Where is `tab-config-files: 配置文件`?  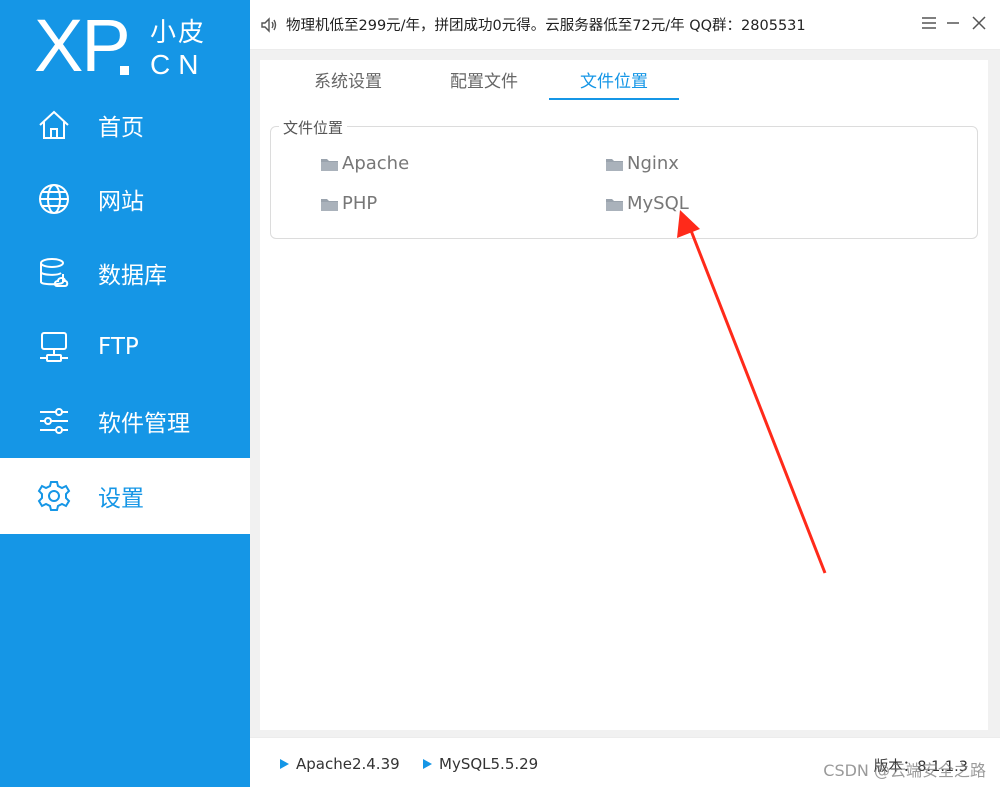 tab-config-files: 配置文件 is located at coordinates (484, 84).